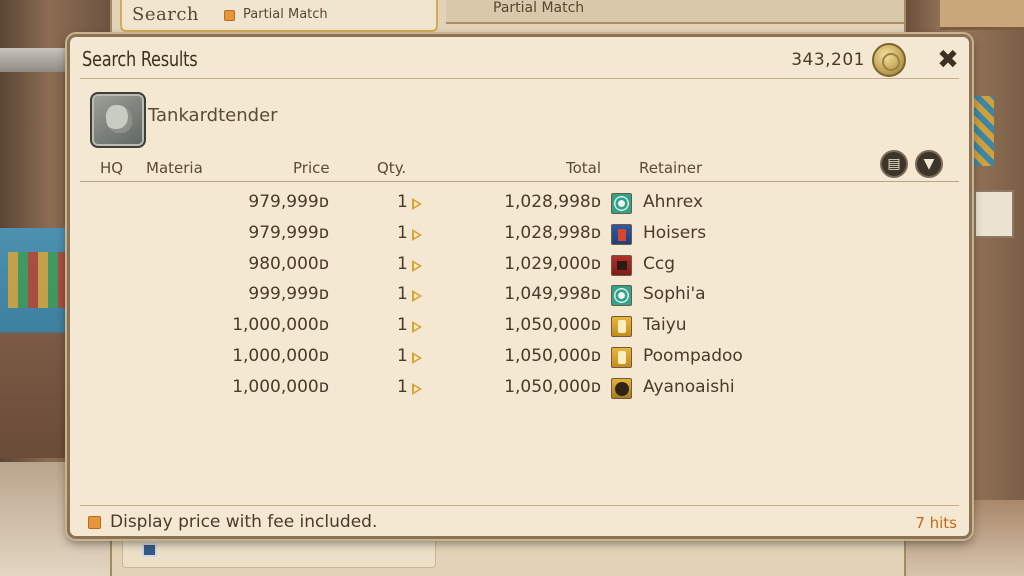 This screenshot has width=1024, height=576. Describe the element at coordinates (929, 164) in the screenshot. I see `filter-button: ▼` at that location.